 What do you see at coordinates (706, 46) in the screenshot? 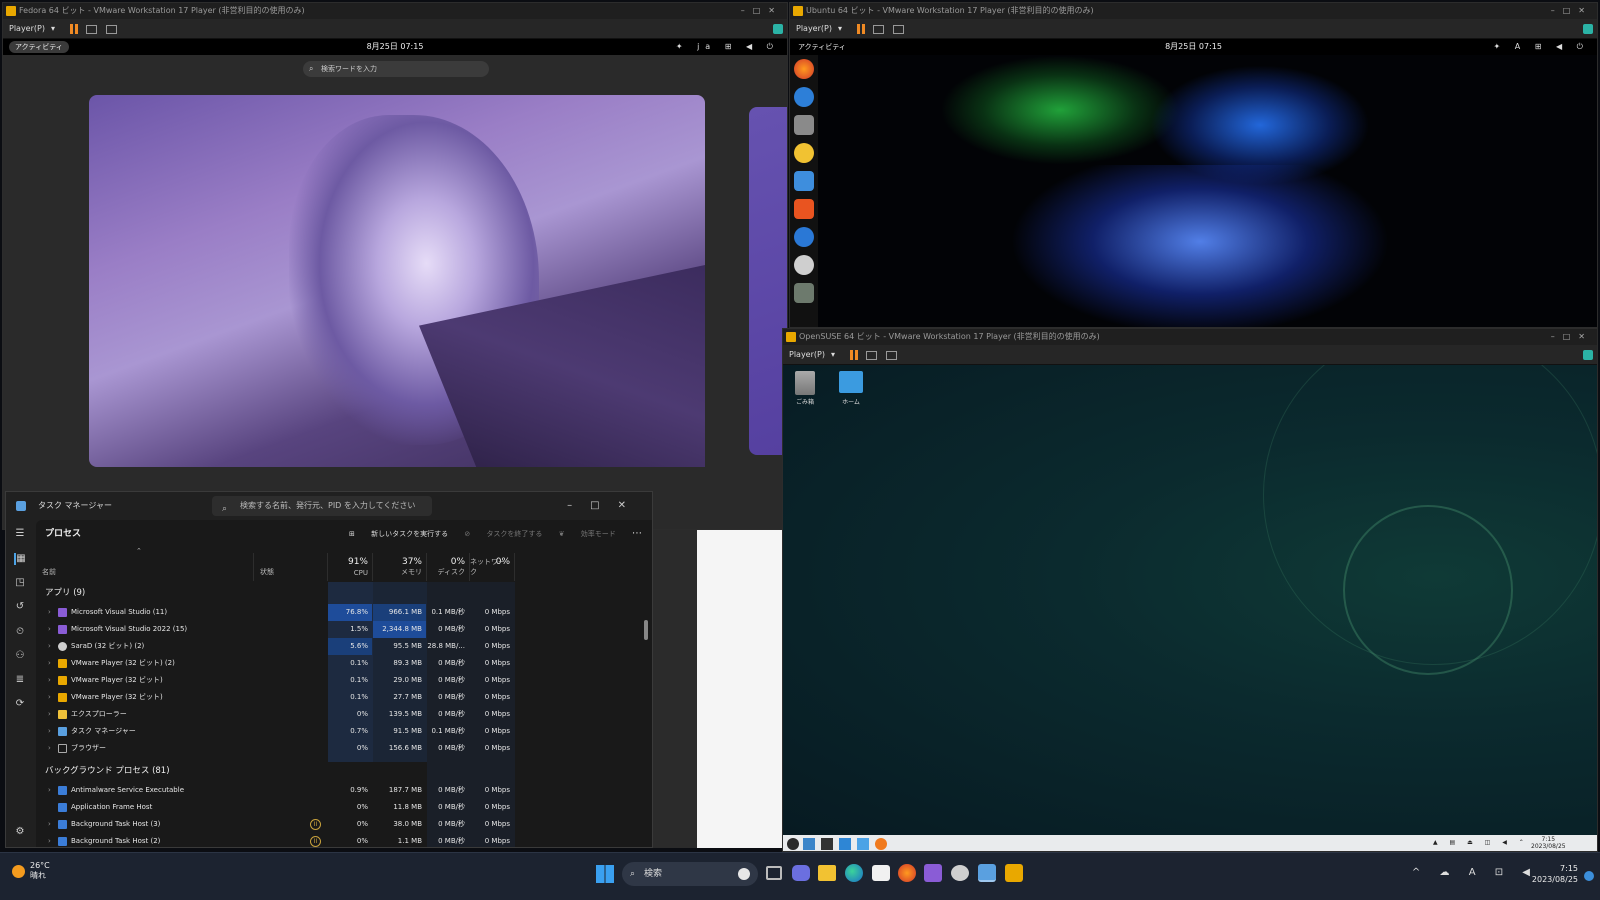
I see `fedora-lang: ja` at bounding box center [706, 46].